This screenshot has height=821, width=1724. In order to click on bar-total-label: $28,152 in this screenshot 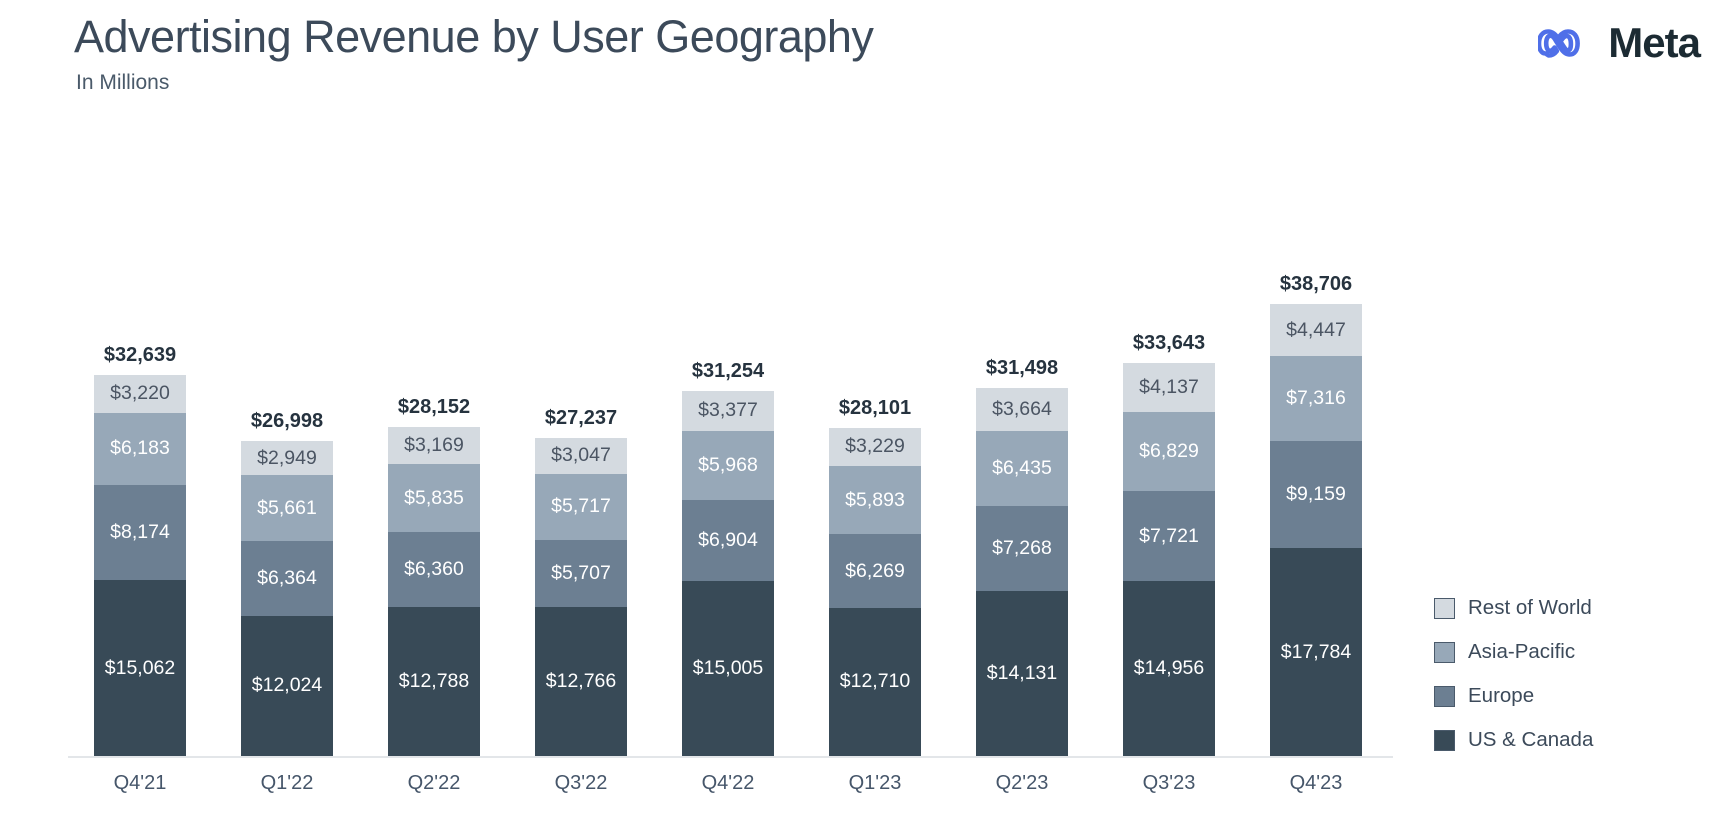, I will do `click(434, 407)`.